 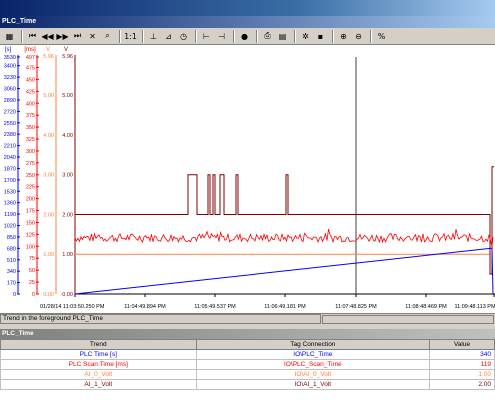 What do you see at coordinates (381, 36) in the screenshot?
I see `percent-icon: %` at bounding box center [381, 36].